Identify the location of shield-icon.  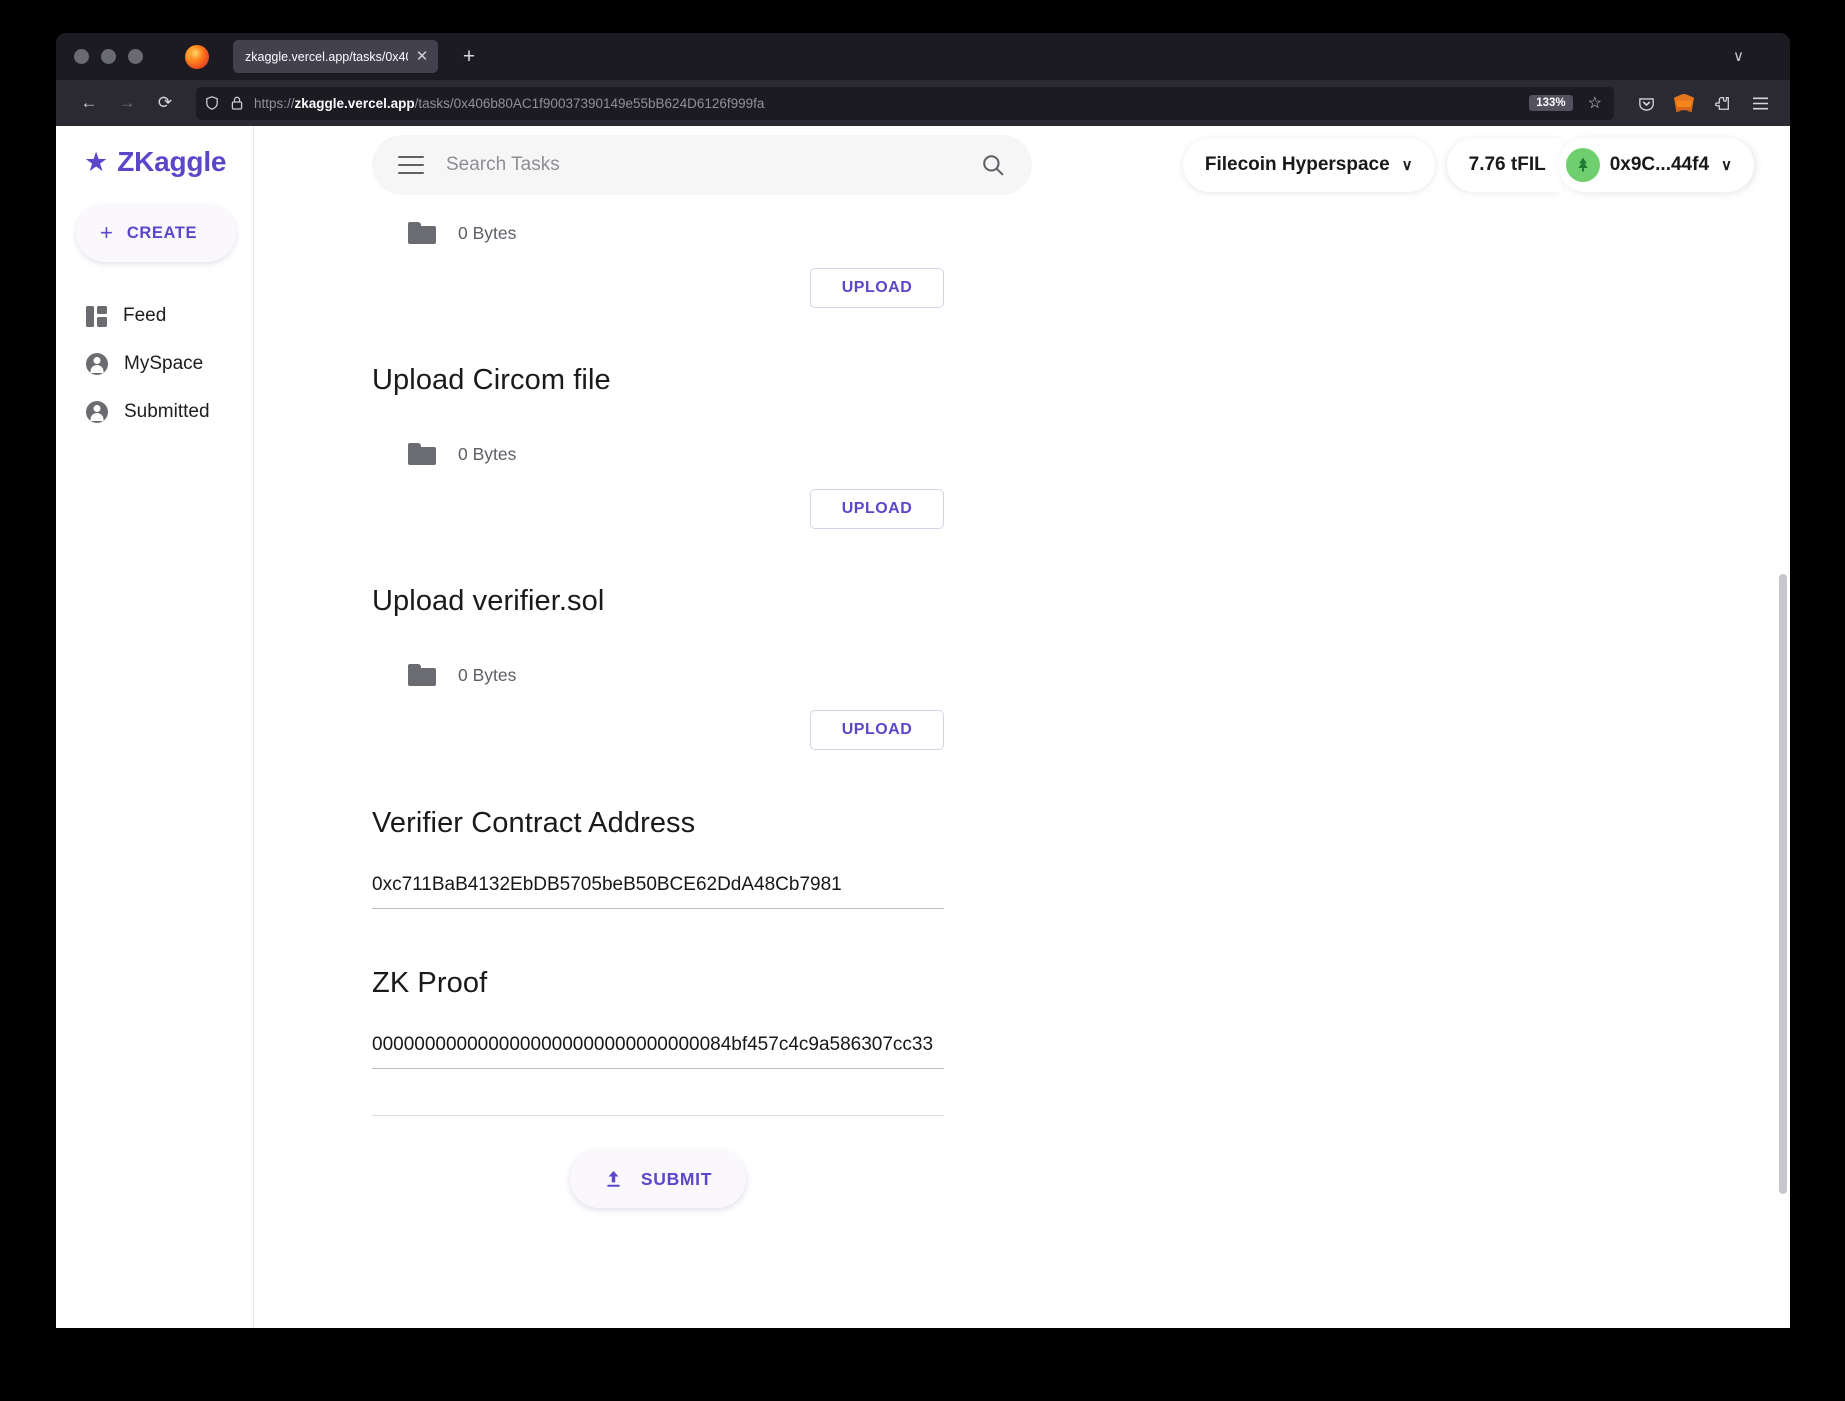
(212, 103).